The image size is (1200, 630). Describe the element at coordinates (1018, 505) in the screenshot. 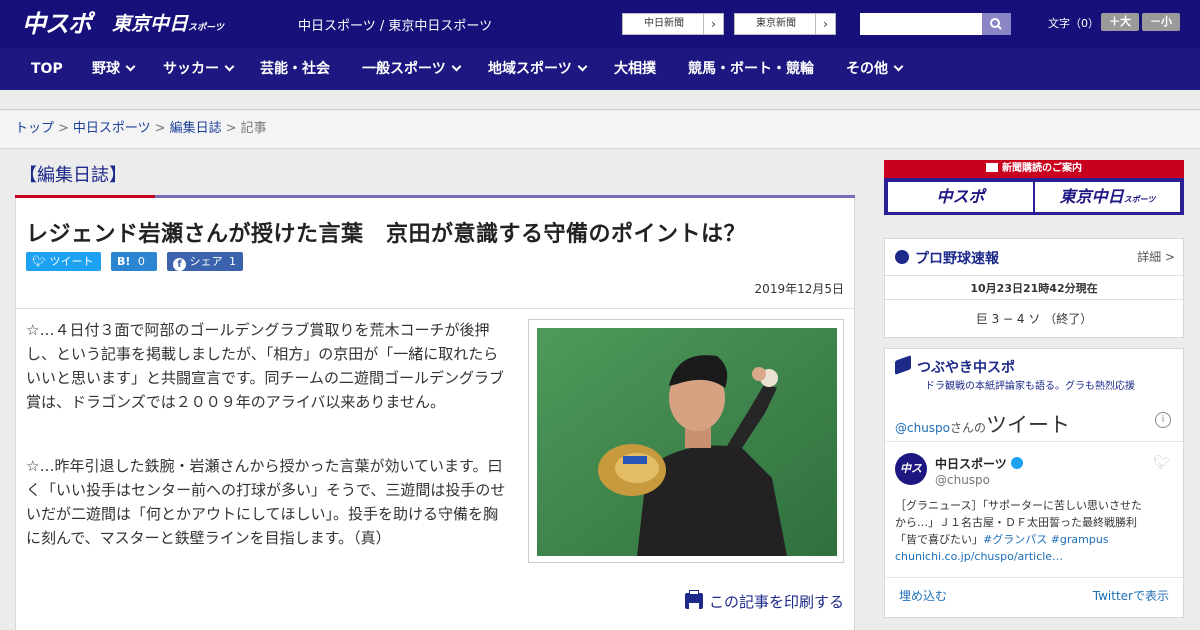

I see `tweet-text-line: ［グラニュース］「サポーターに苦しい思いさせた` at that location.